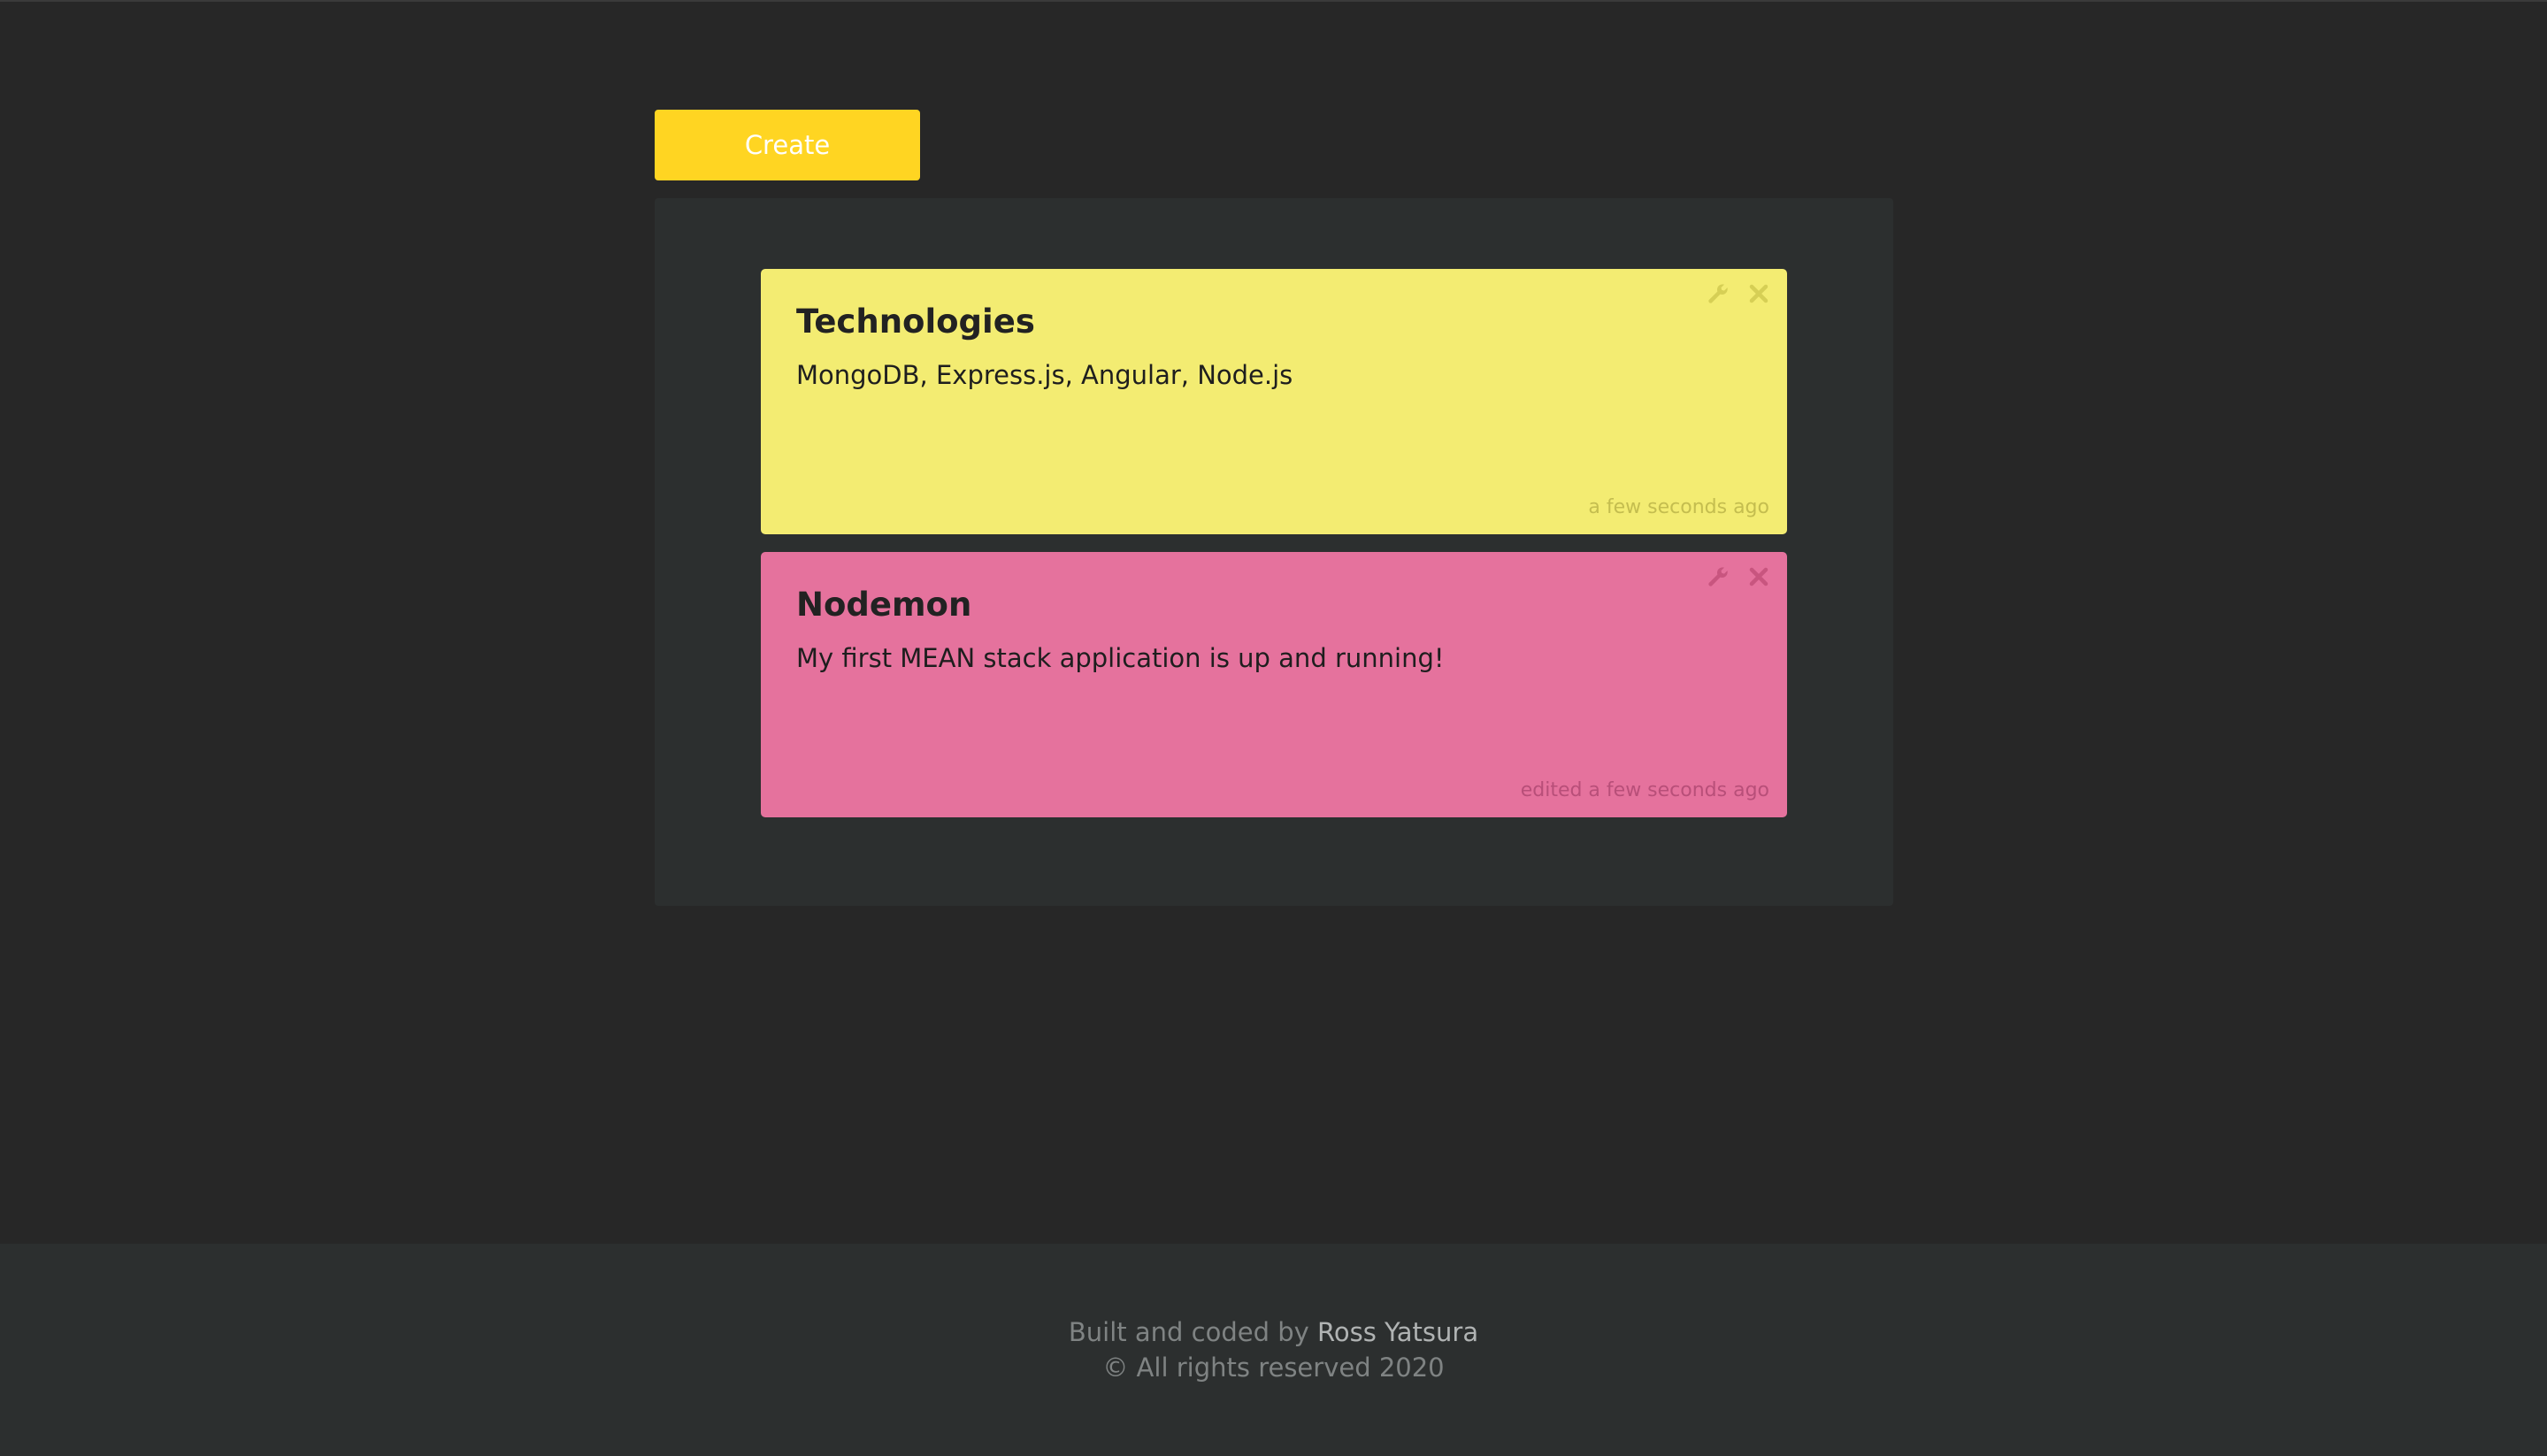 This screenshot has height=1456, width=2547. Describe the element at coordinates (1044, 374) in the screenshot. I see `note-body: MongoDB, Express.js, Angular, Node.js` at that location.